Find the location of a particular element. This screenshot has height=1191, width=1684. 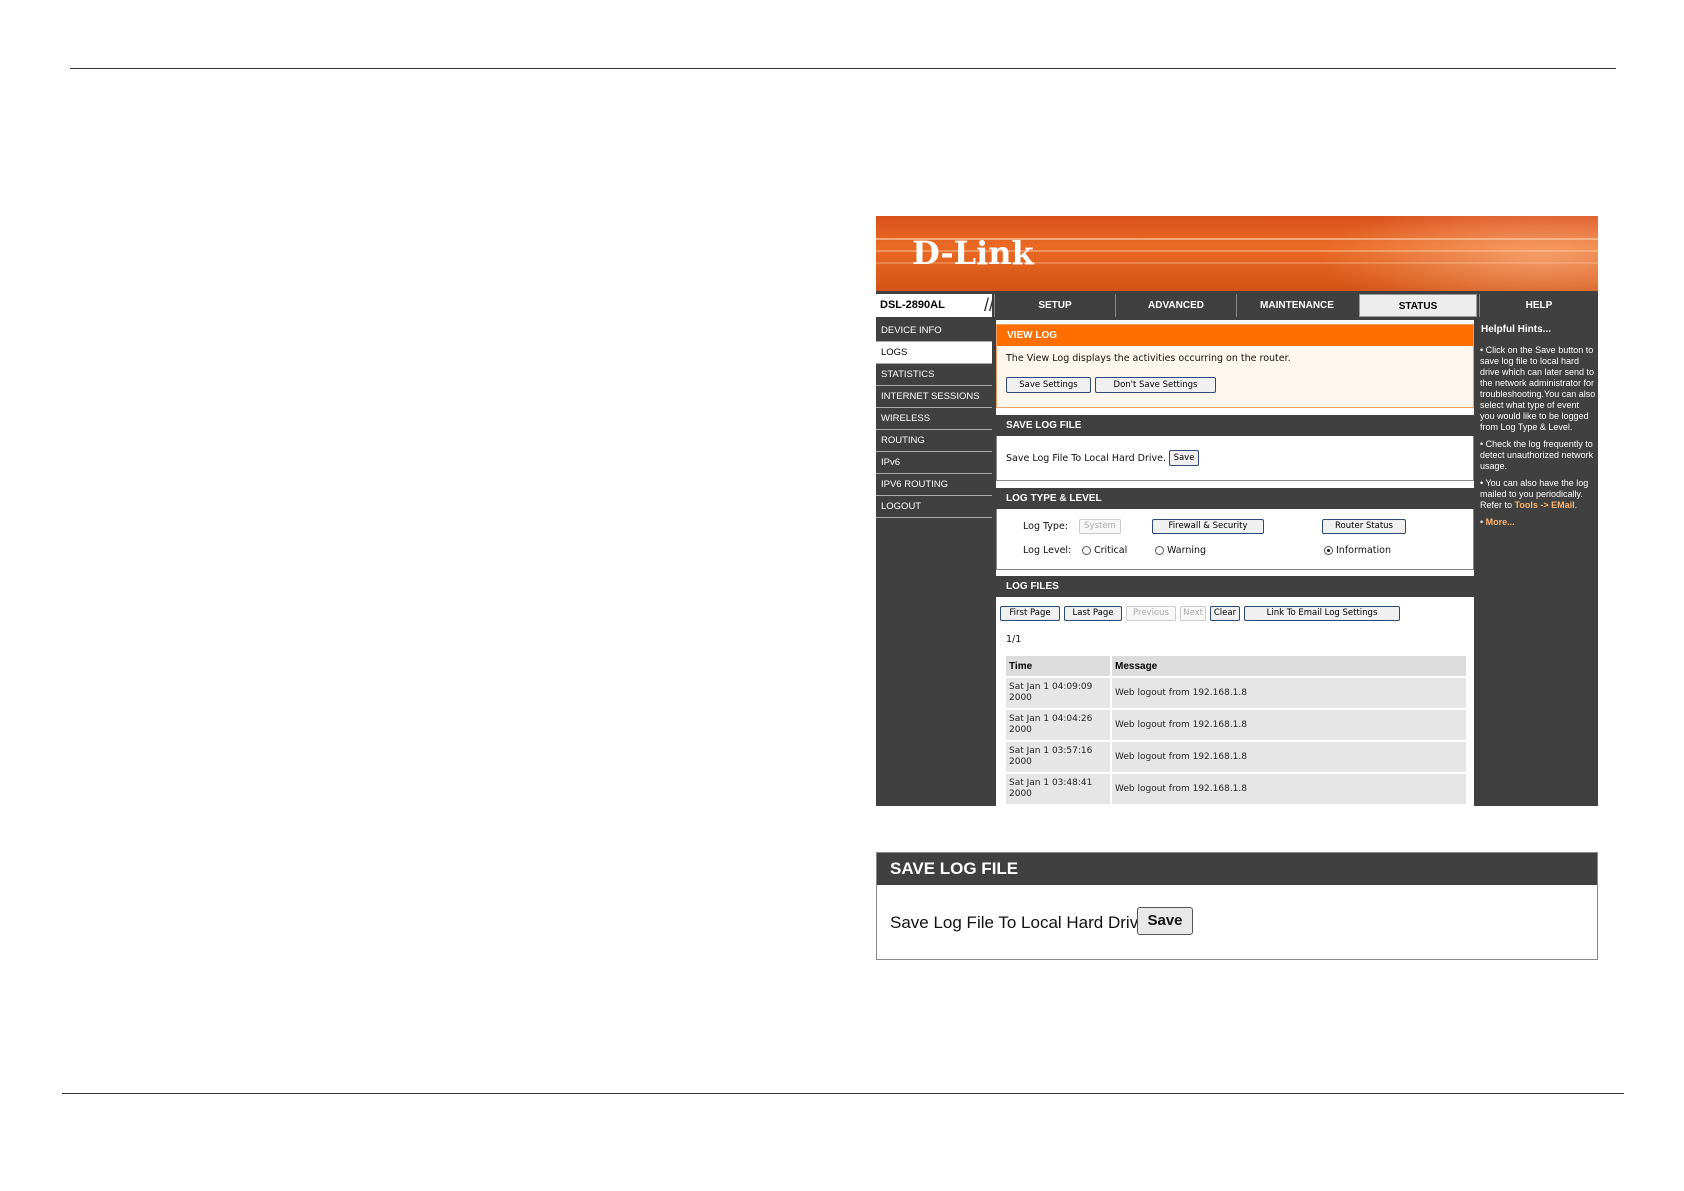

table-header-row: Time Message is located at coordinates (1236, 666).